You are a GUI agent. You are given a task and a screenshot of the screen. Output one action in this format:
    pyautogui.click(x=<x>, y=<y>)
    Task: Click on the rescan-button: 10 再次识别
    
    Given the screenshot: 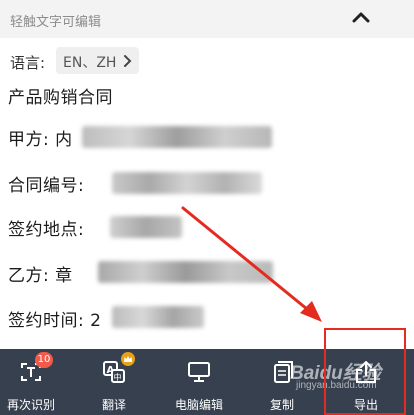 What is the action you would take?
    pyautogui.click(x=31, y=382)
    